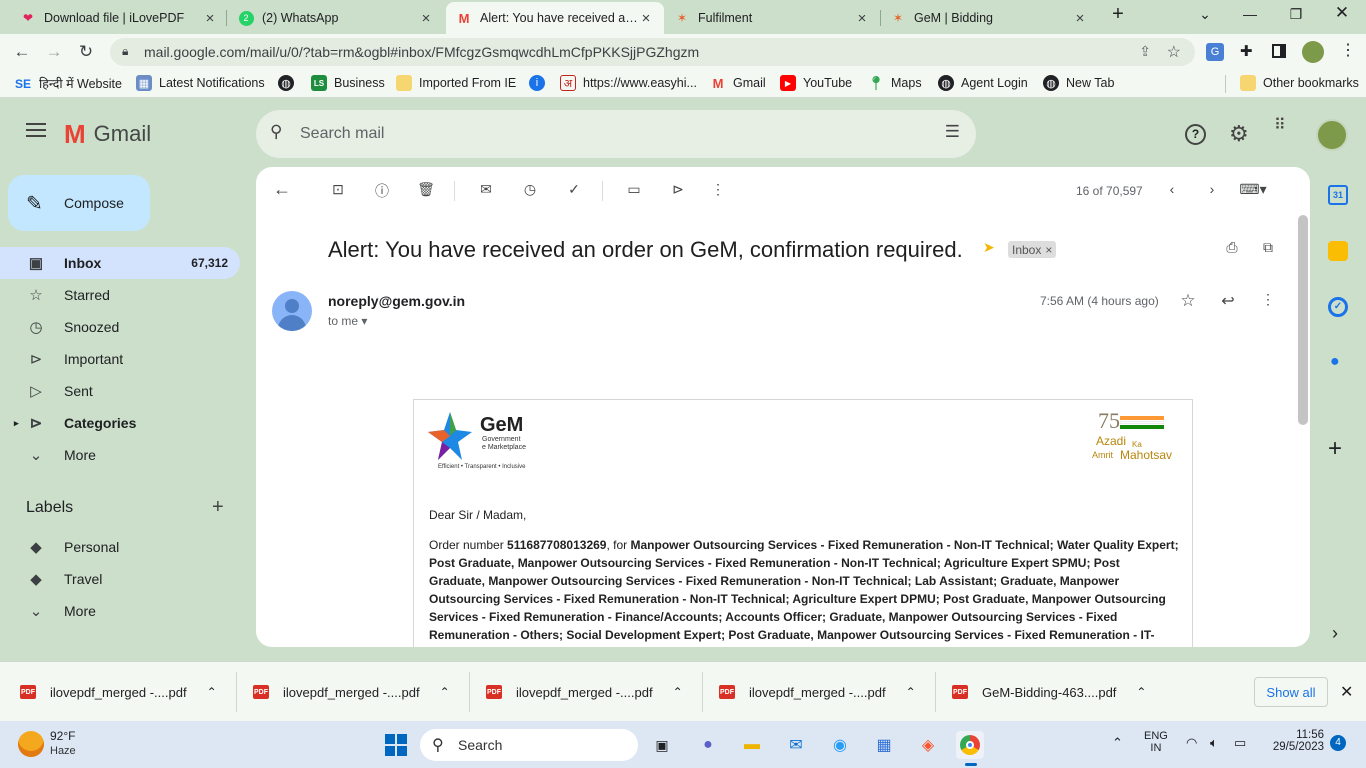 The height and width of the screenshot is (768, 1366). What do you see at coordinates (1156, 742) in the screenshot?
I see `language-indicator: ENG IN` at bounding box center [1156, 742].